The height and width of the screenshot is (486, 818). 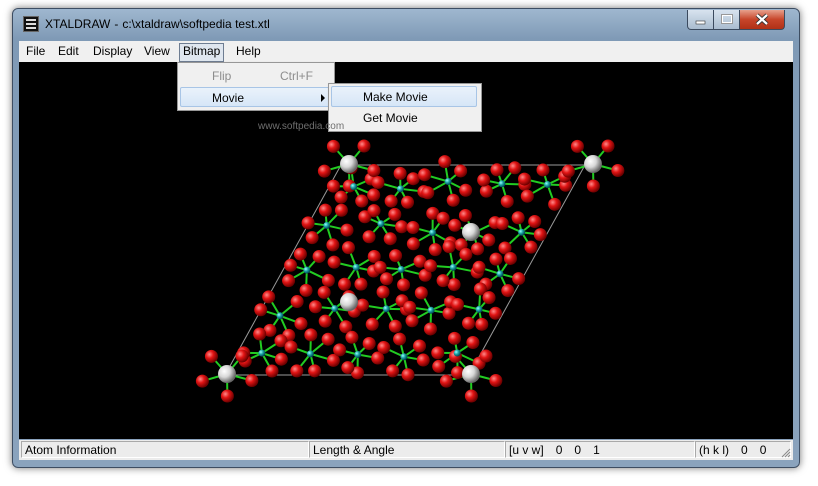 What do you see at coordinates (255, 76) in the screenshot?
I see `menu-item-flip: Flip Ctrl+F` at bounding box center [255, 76].